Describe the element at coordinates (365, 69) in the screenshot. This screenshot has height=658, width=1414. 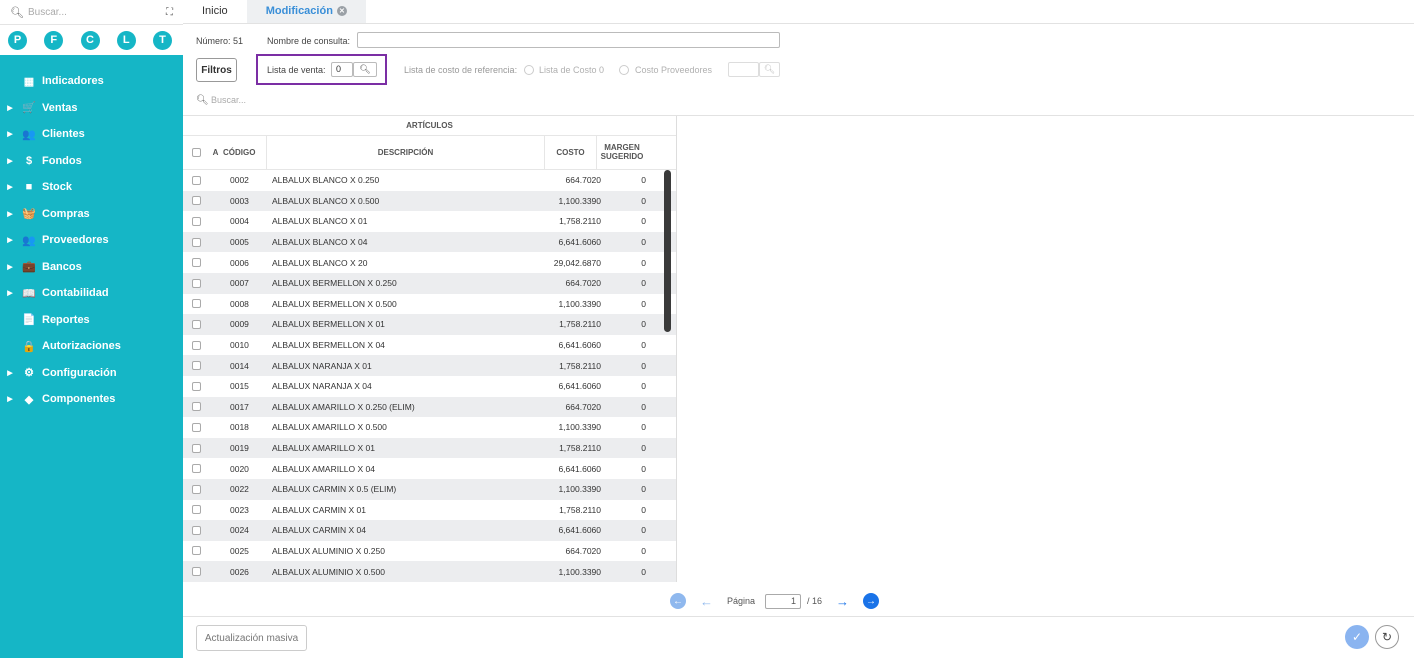
I see `lista-venta-lookup-button: 🔍︎` at that location.